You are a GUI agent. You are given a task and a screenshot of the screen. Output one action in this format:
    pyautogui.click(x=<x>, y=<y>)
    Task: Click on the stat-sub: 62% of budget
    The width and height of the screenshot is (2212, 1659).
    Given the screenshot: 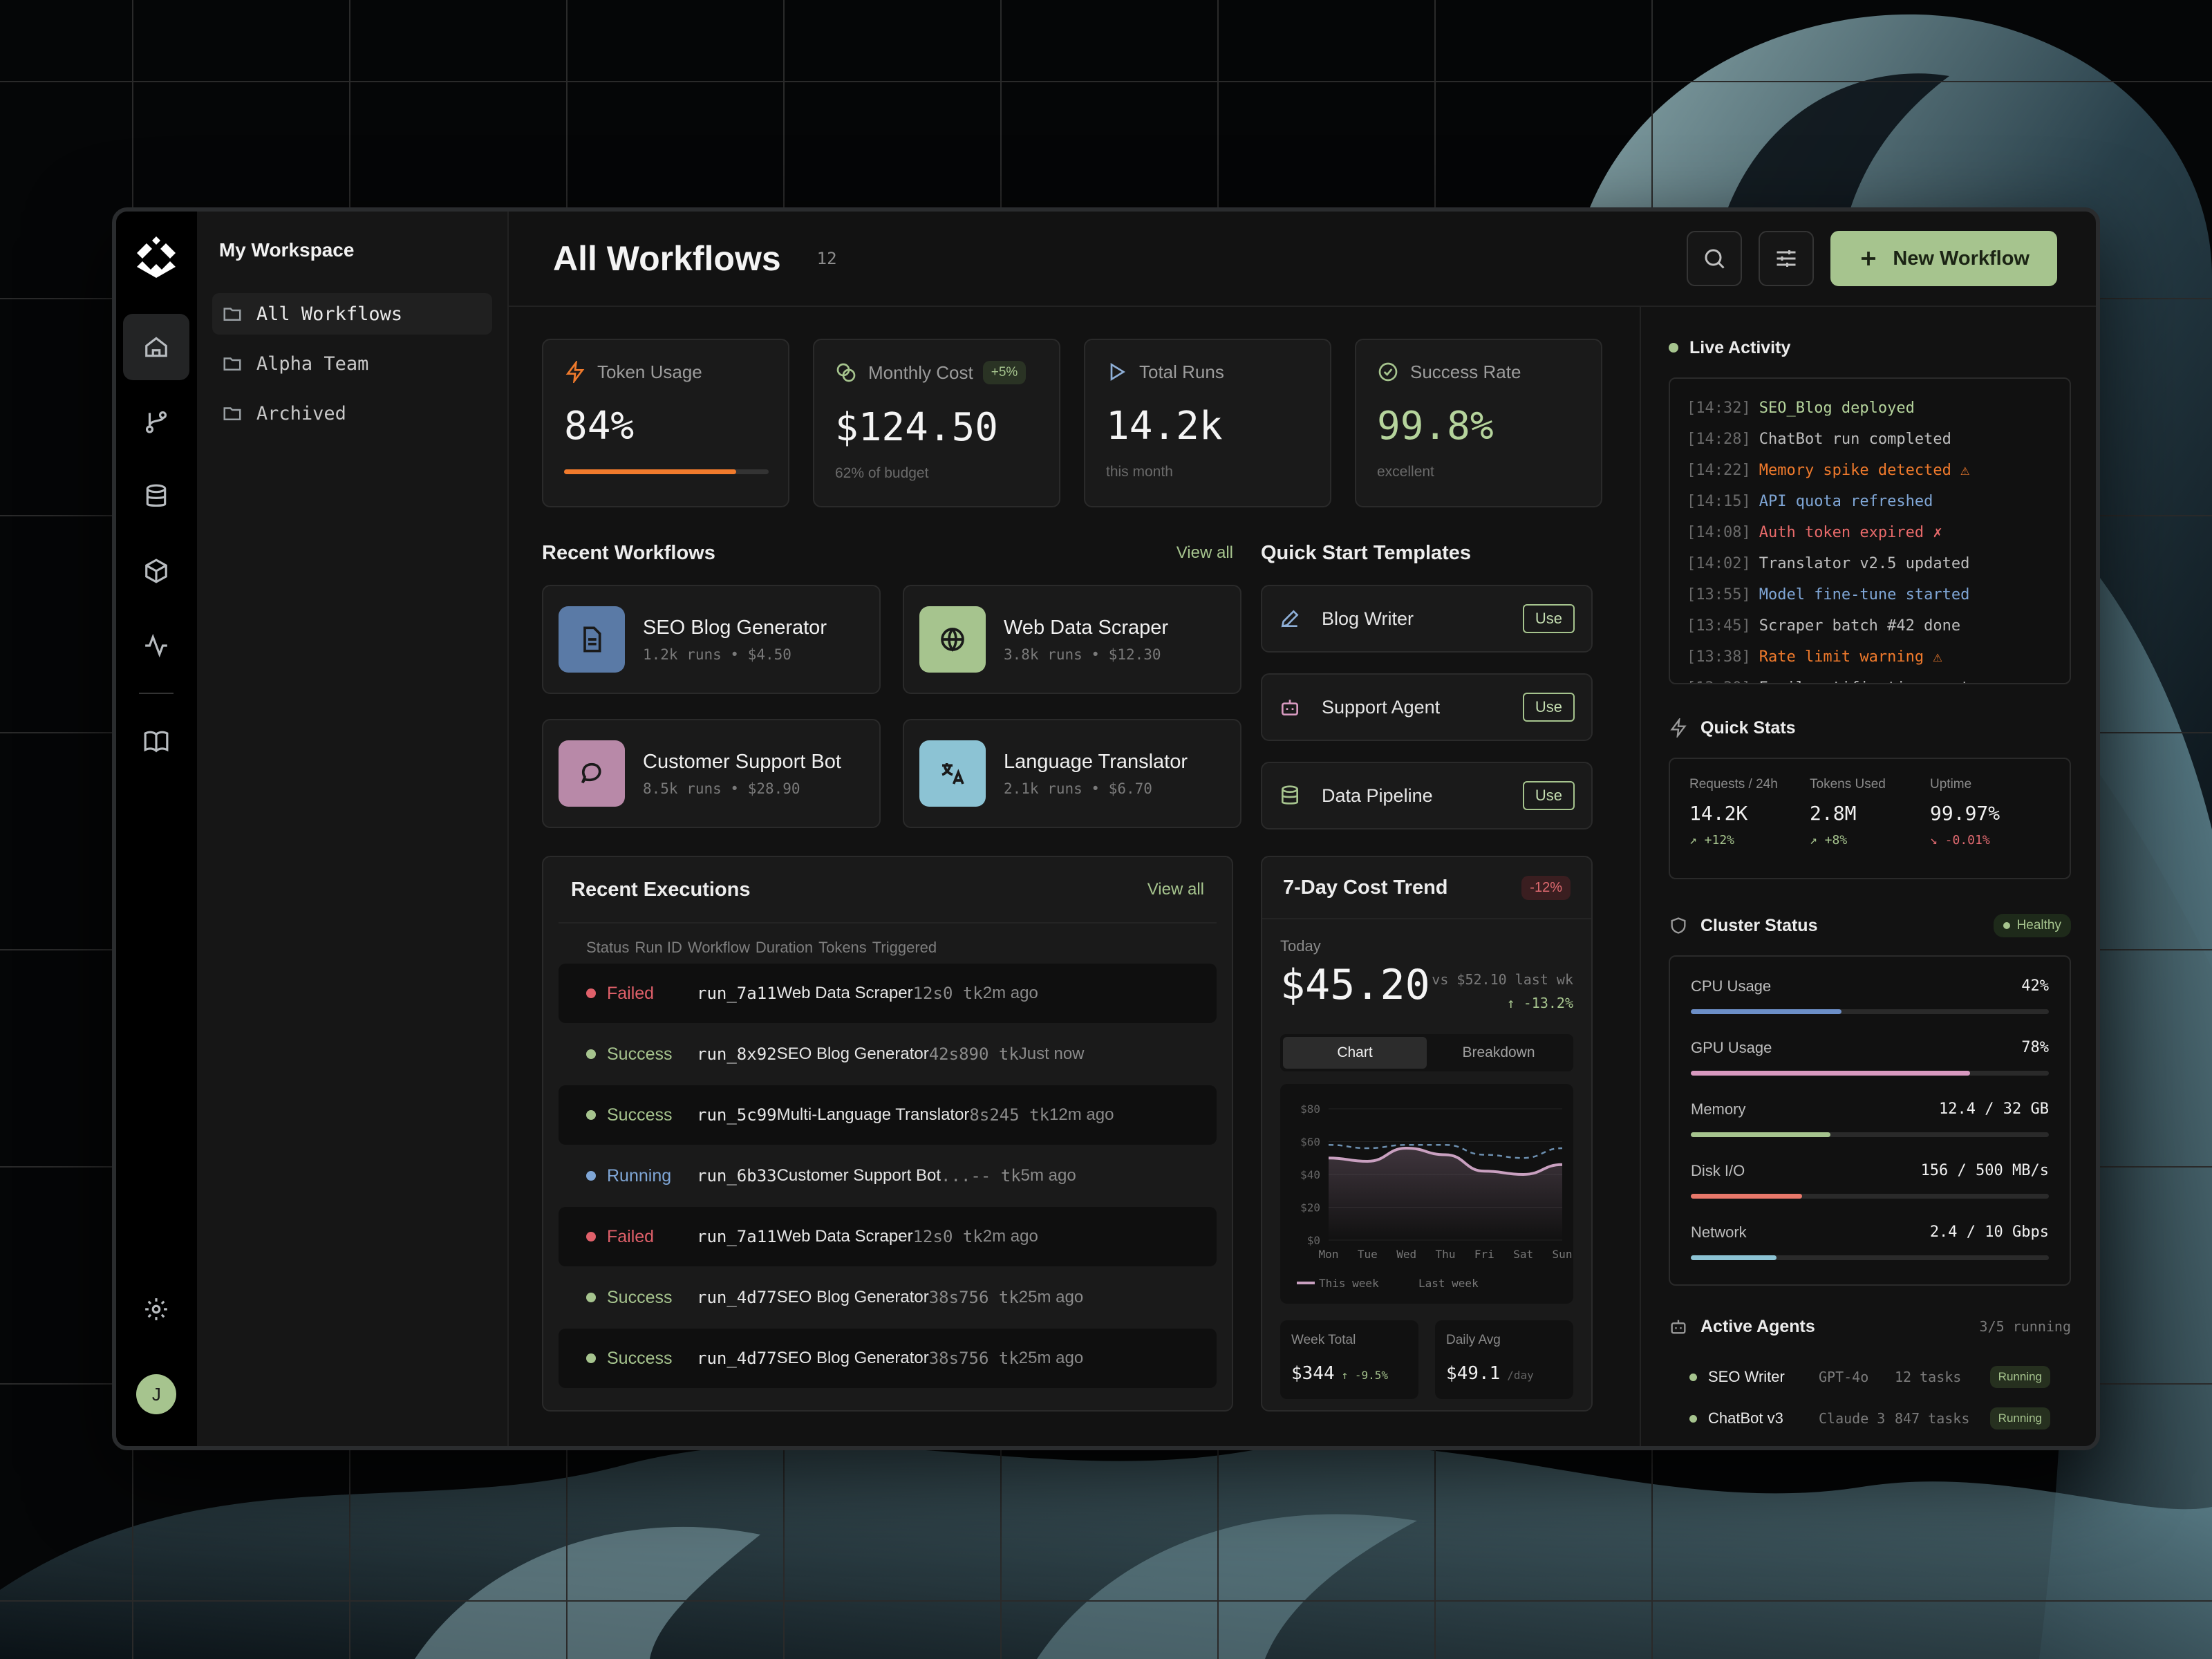 What is the action you would take?
    pyautogui.click(x=882, y=473)
    